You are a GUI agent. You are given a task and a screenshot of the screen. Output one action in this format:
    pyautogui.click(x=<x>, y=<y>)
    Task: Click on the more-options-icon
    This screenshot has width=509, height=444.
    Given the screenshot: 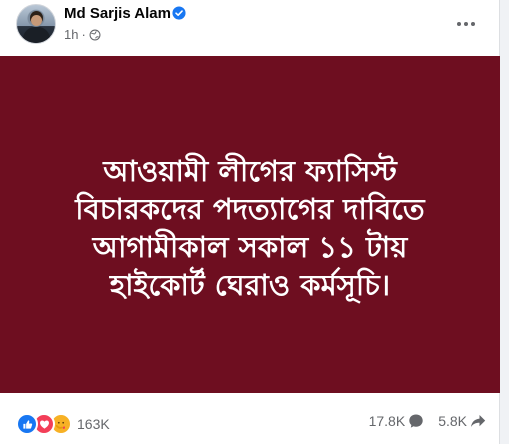 What is the action you would take?
    pyautogui.click(x=466, y=24)
    